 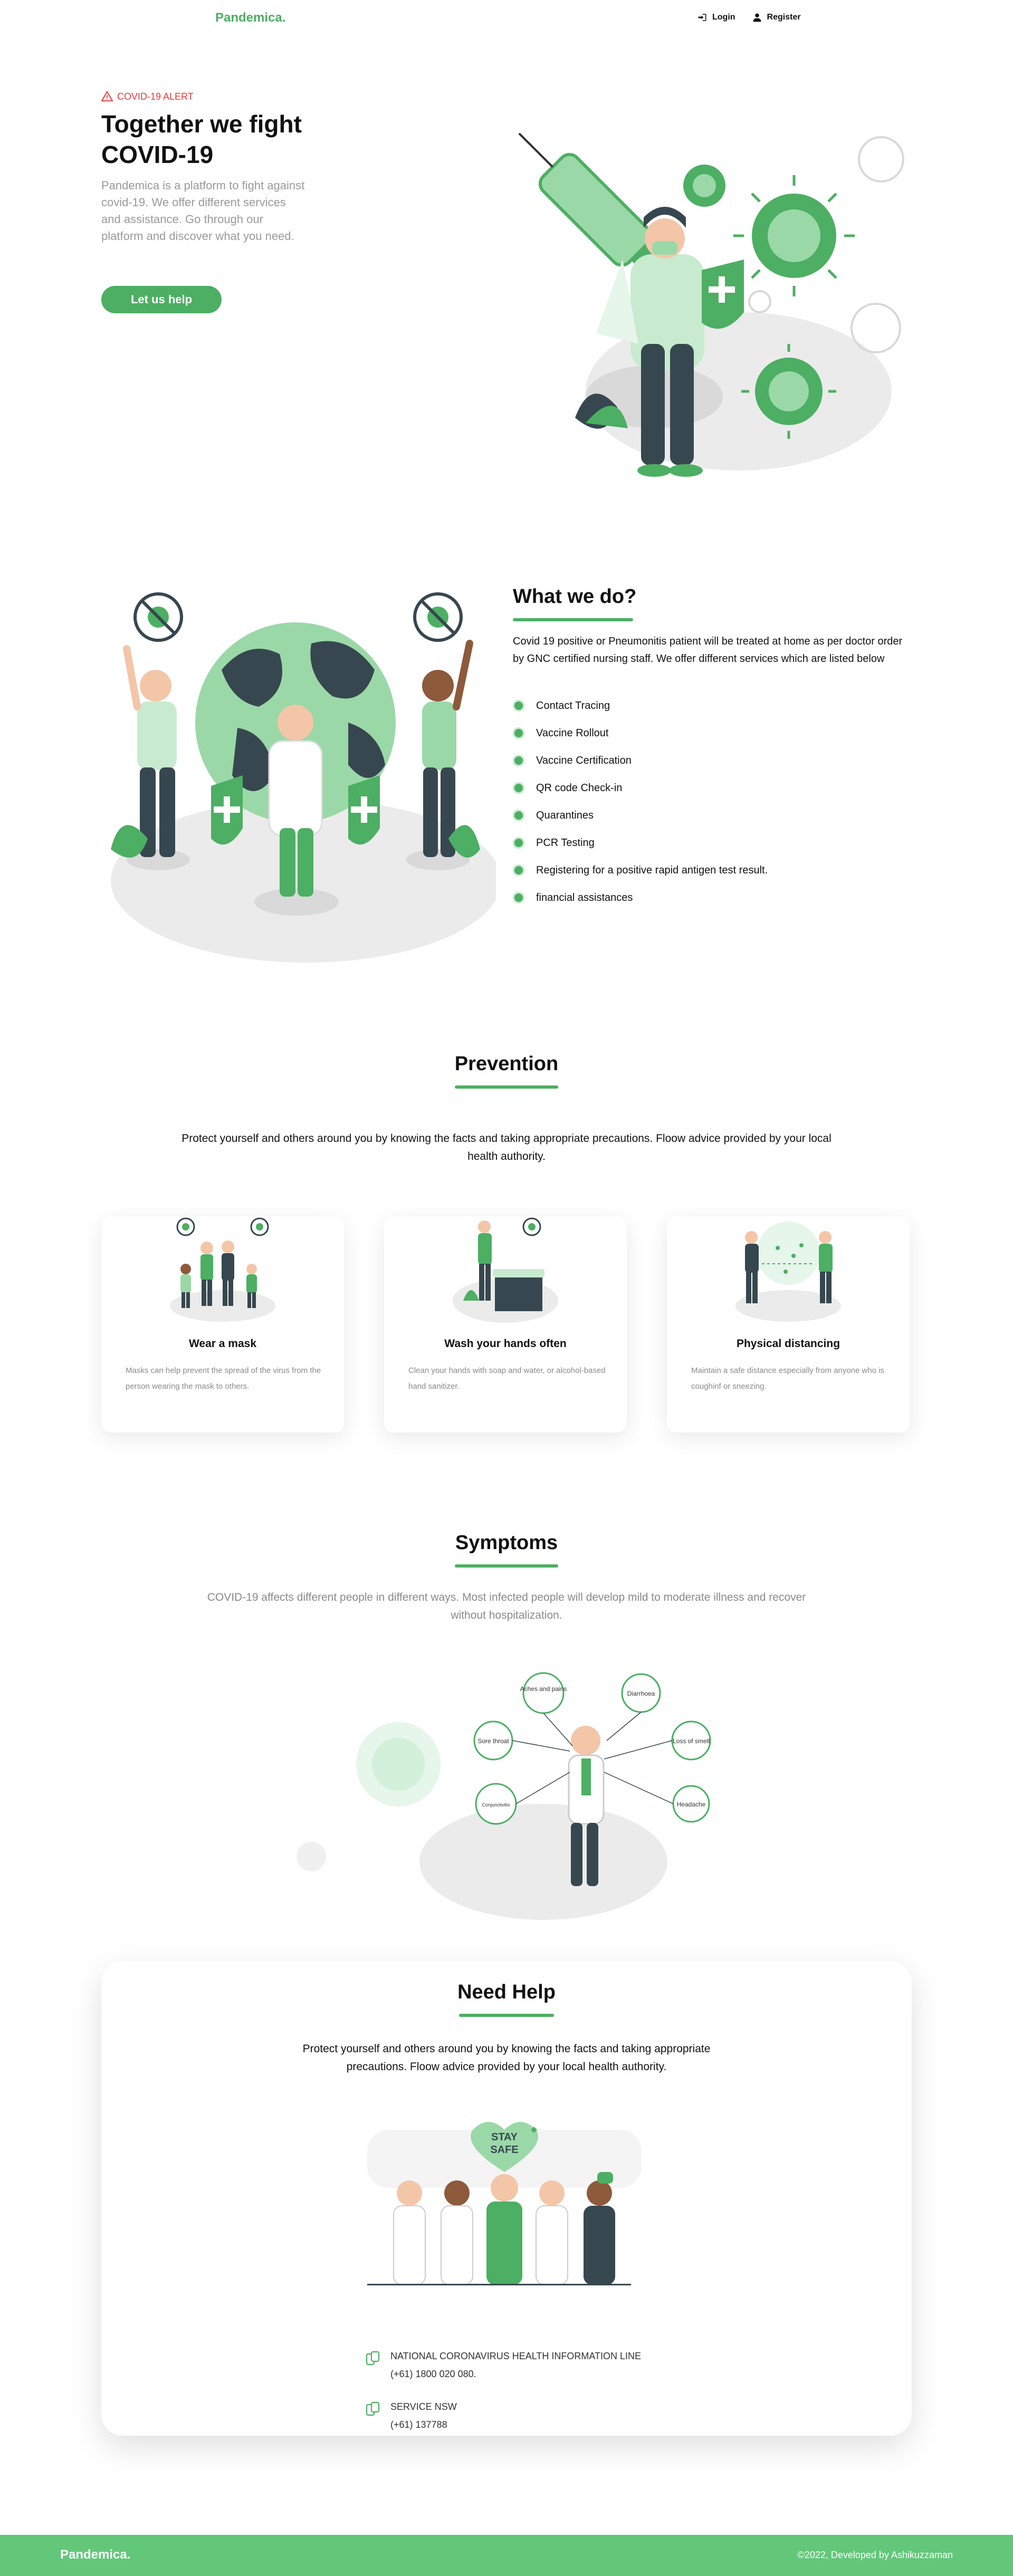 What do you see at coordinates (201, 139) in the screenshot?
I see `hero-title: Together we fight COVID-19` at bounding box center [201, 139].